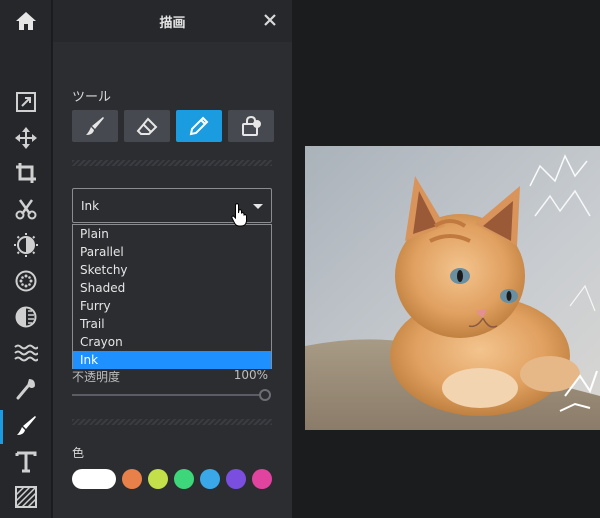 The height and width of the screenshot is (518, 600). I want to click on pen-icon, so click(199, 126).